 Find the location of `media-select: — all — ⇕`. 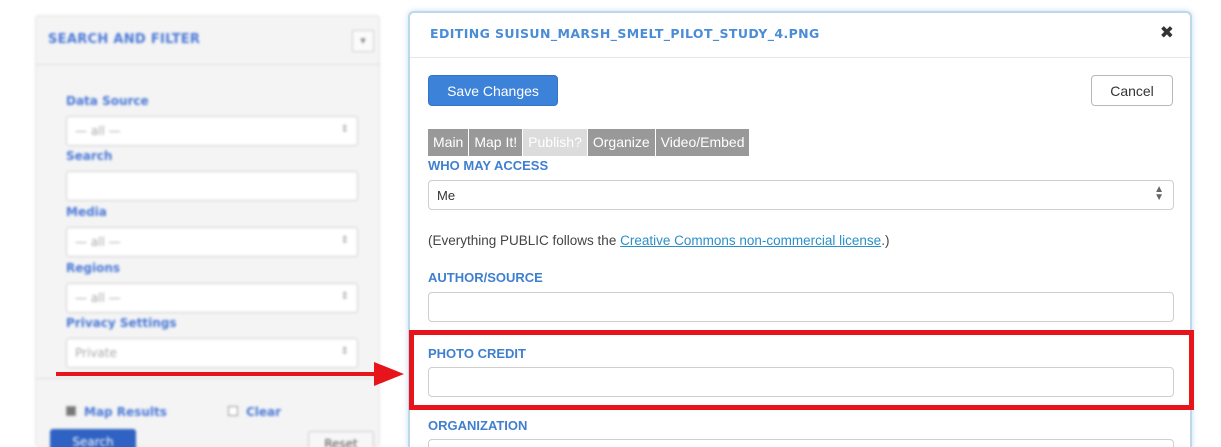

media-select: — all — ⇕ is located at coordinates (212, 242).